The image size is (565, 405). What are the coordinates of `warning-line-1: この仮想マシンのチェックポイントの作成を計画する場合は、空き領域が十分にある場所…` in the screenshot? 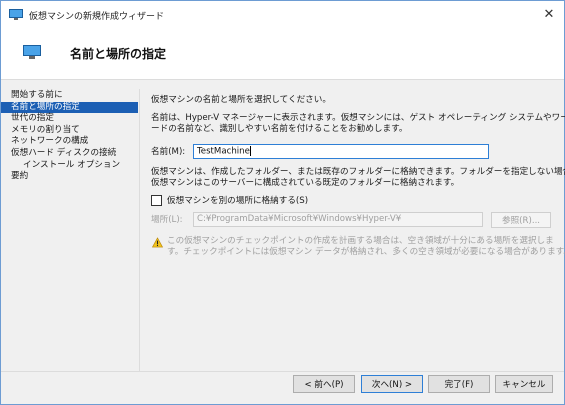 It's located at (360, 241).